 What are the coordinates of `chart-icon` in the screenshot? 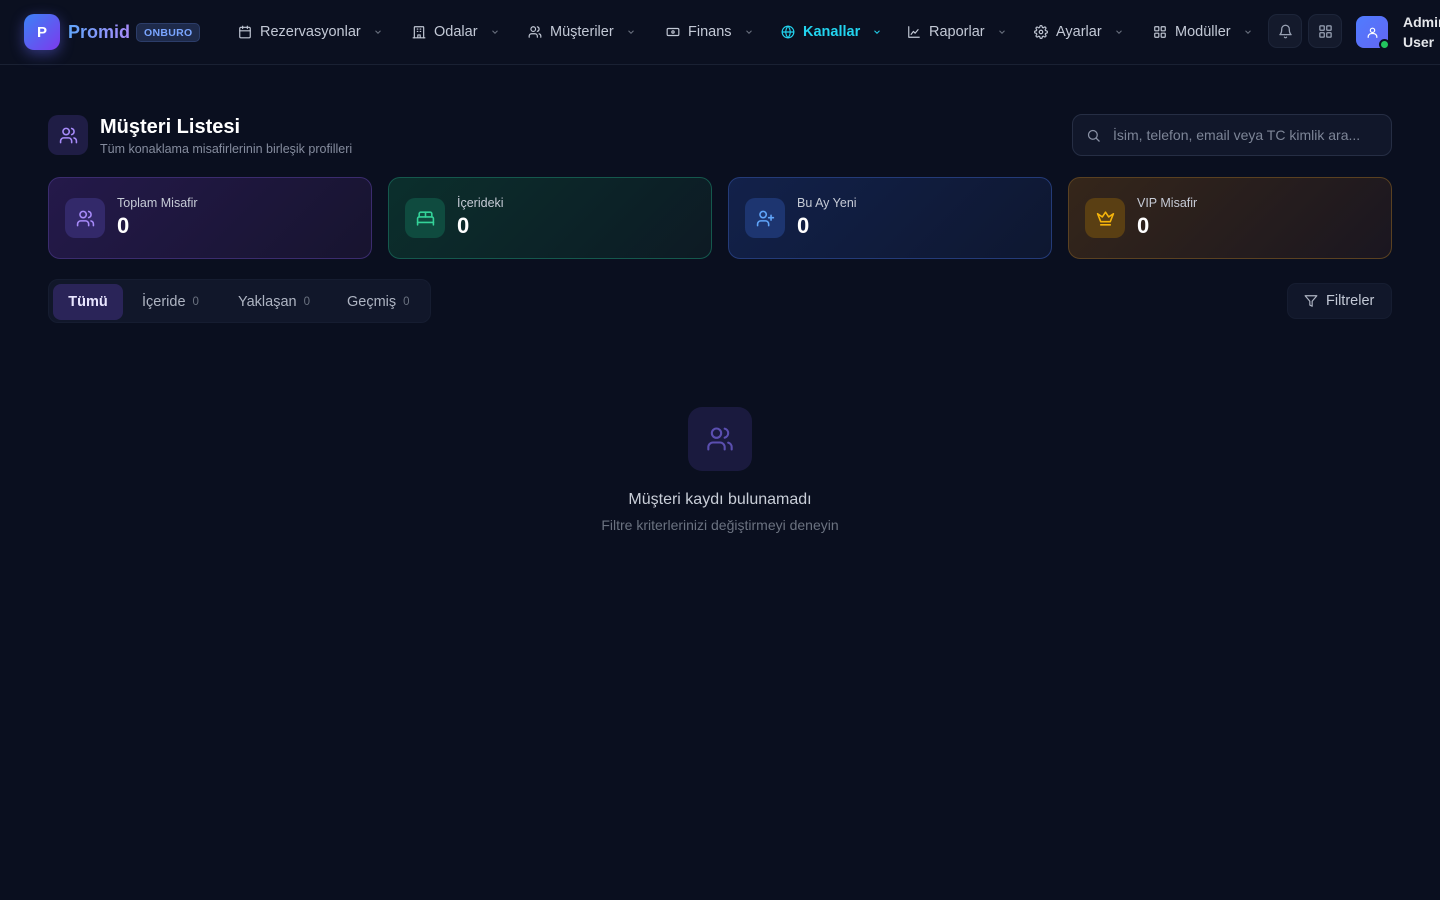 It's located at (914, 32).